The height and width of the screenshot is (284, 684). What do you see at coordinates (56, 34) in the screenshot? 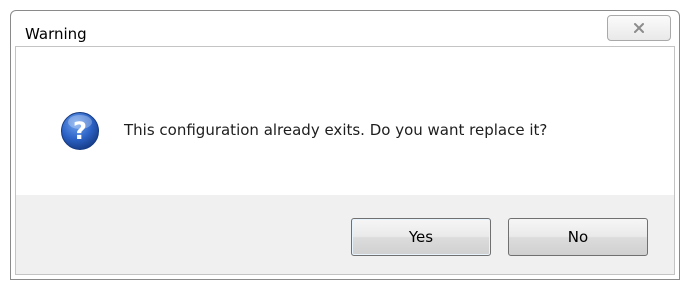
I see `dialog-title: Warning` at bounding box center [56, 34].